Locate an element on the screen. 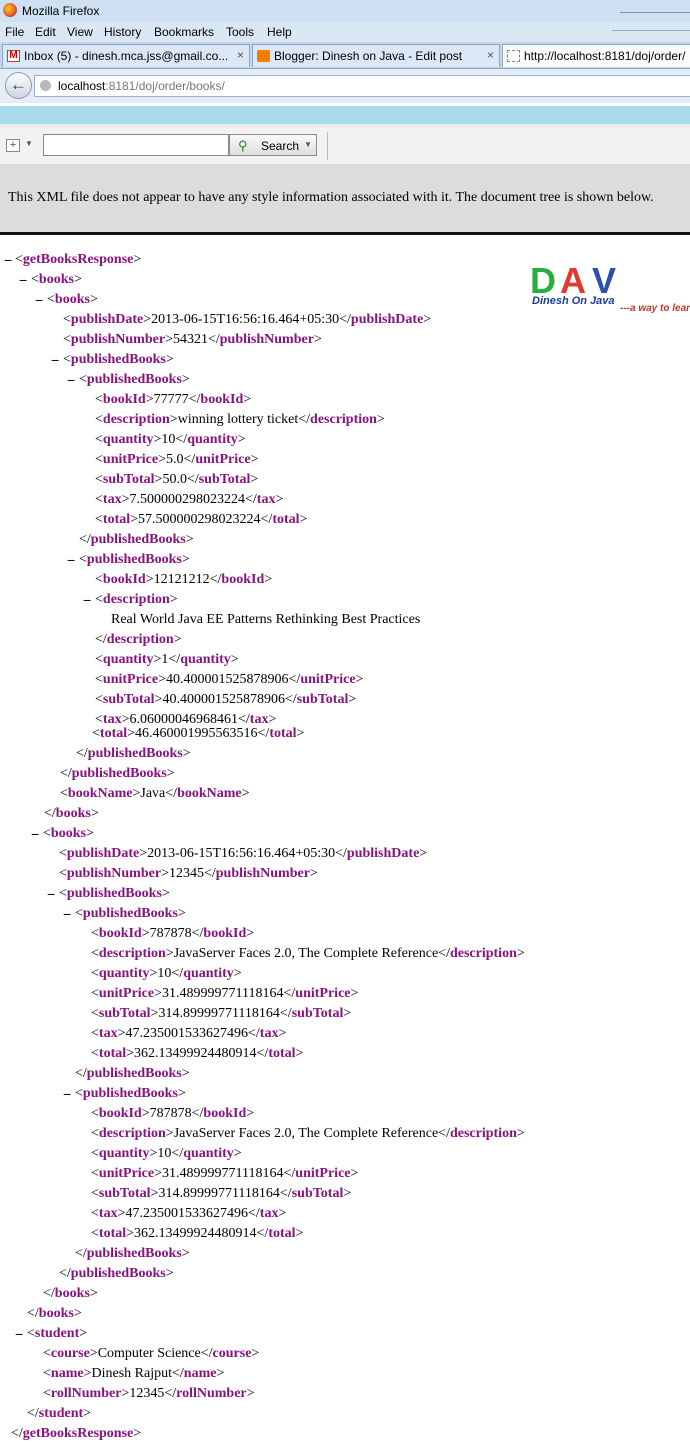 The width and height of the screenshot is (690, 1447). menu-tools: Tools is located at coordinates (240, 32).